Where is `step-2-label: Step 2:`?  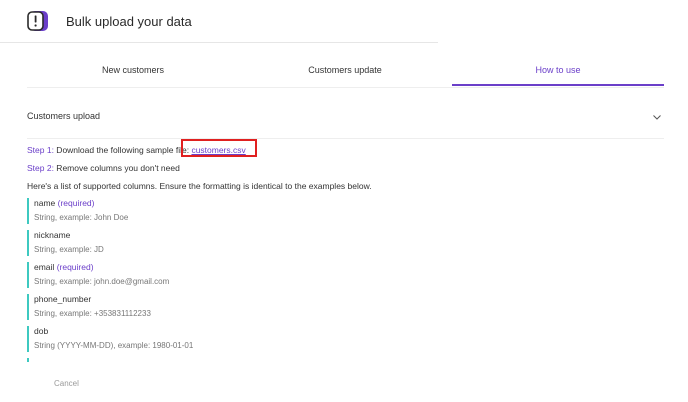 step-2-label: Step 2: is located at coordinates (40, 168).